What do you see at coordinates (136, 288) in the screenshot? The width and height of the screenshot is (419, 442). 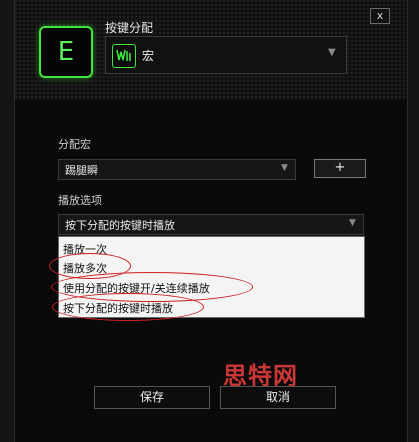 I see `playback-option: 使用分配的按键开/关连续播放` at bounding box center [136, 288].